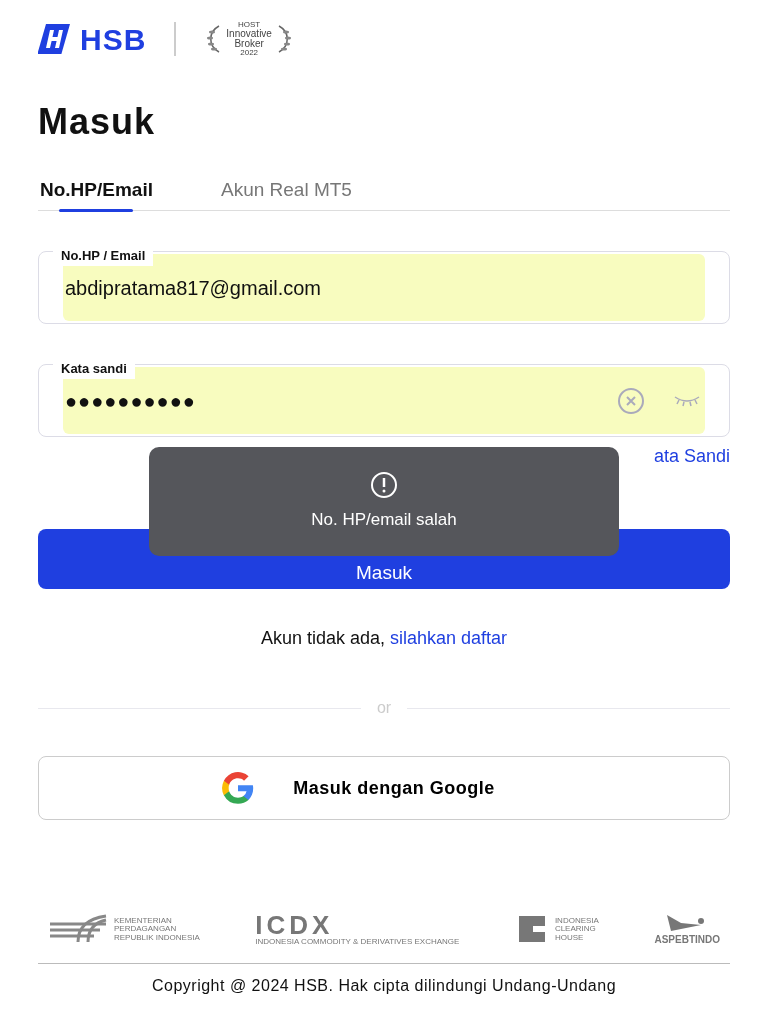 Image resolution: width=768 pixels, height=1024 pixels. I want to click on partner-logo-text: KEMENTERIAN, so click(143, 921).